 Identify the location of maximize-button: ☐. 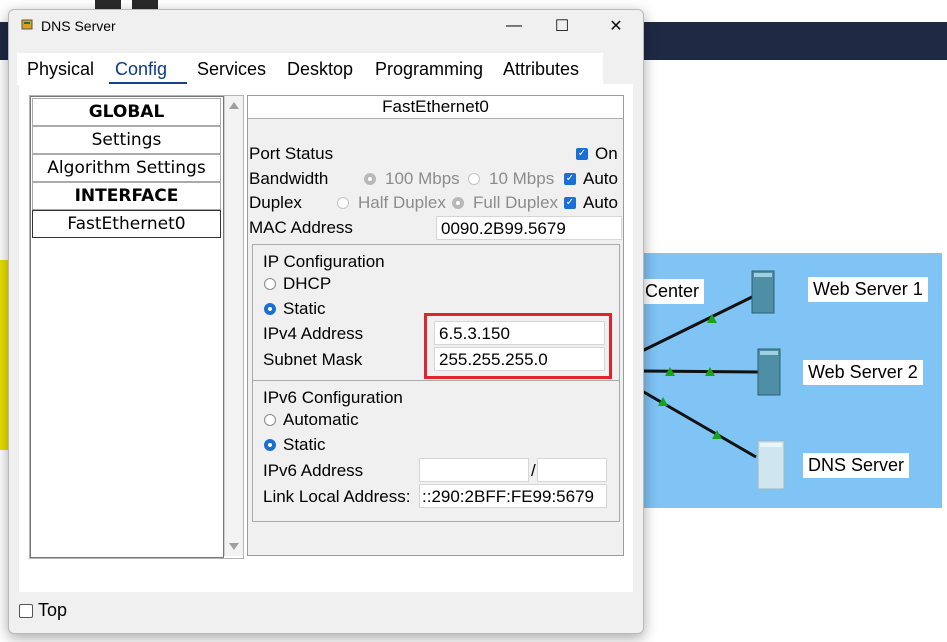
(562, 26).